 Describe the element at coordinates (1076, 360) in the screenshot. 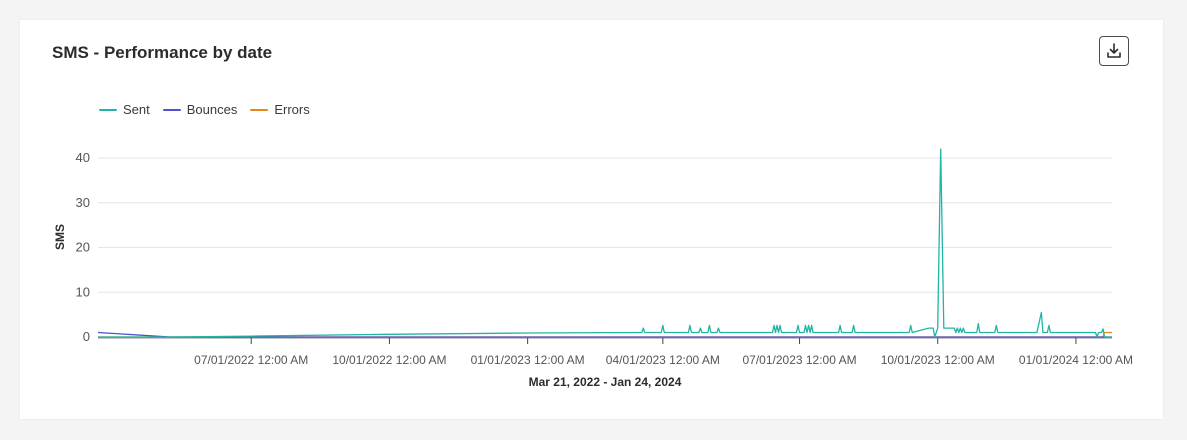

I see `x-tick-label: 01/01/2024 12:00 AM` at that location.